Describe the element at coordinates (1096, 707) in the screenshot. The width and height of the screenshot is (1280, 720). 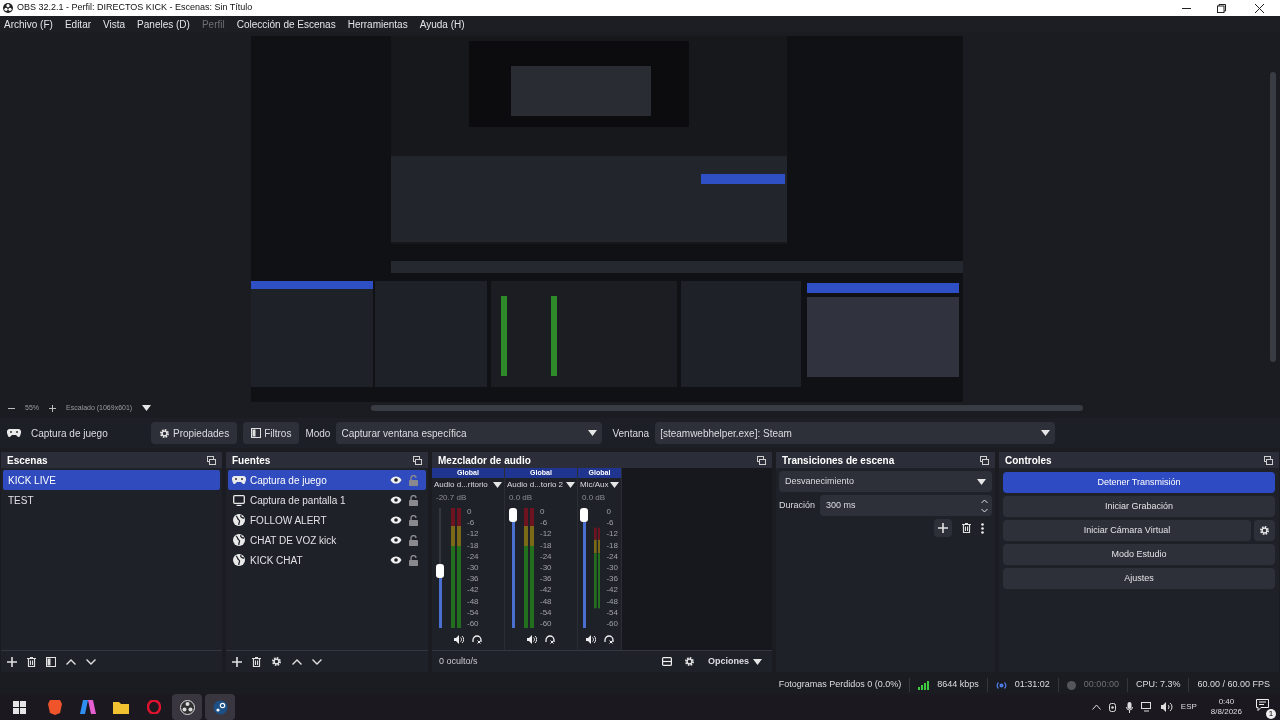
I see `chevron-up-icon` at that location.